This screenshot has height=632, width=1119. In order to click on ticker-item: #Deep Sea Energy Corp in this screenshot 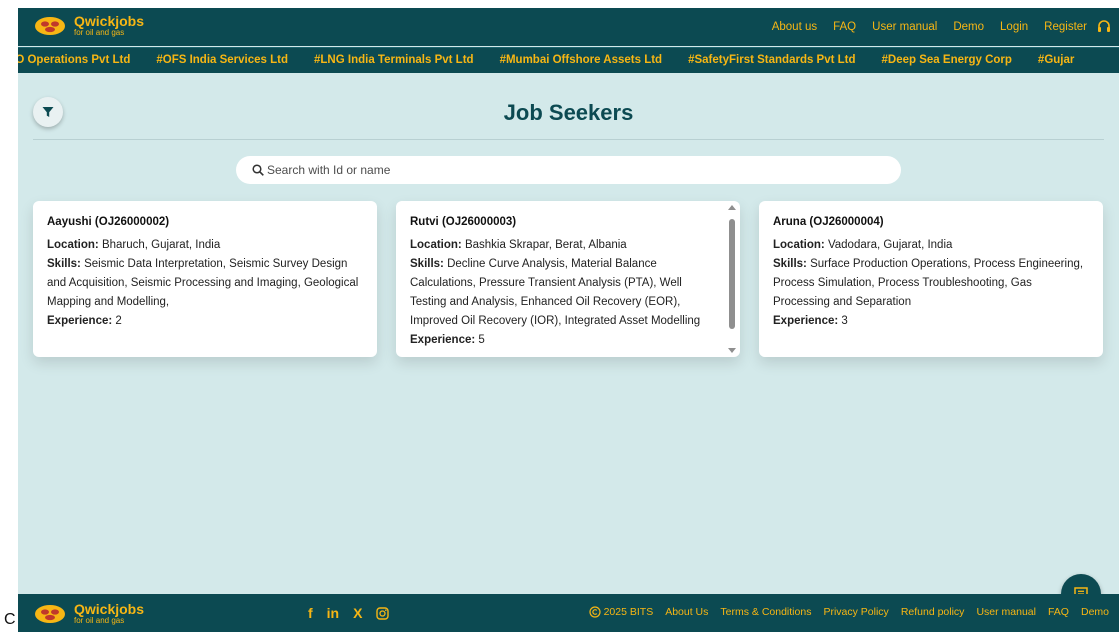, I will do `click(947, 60)`.